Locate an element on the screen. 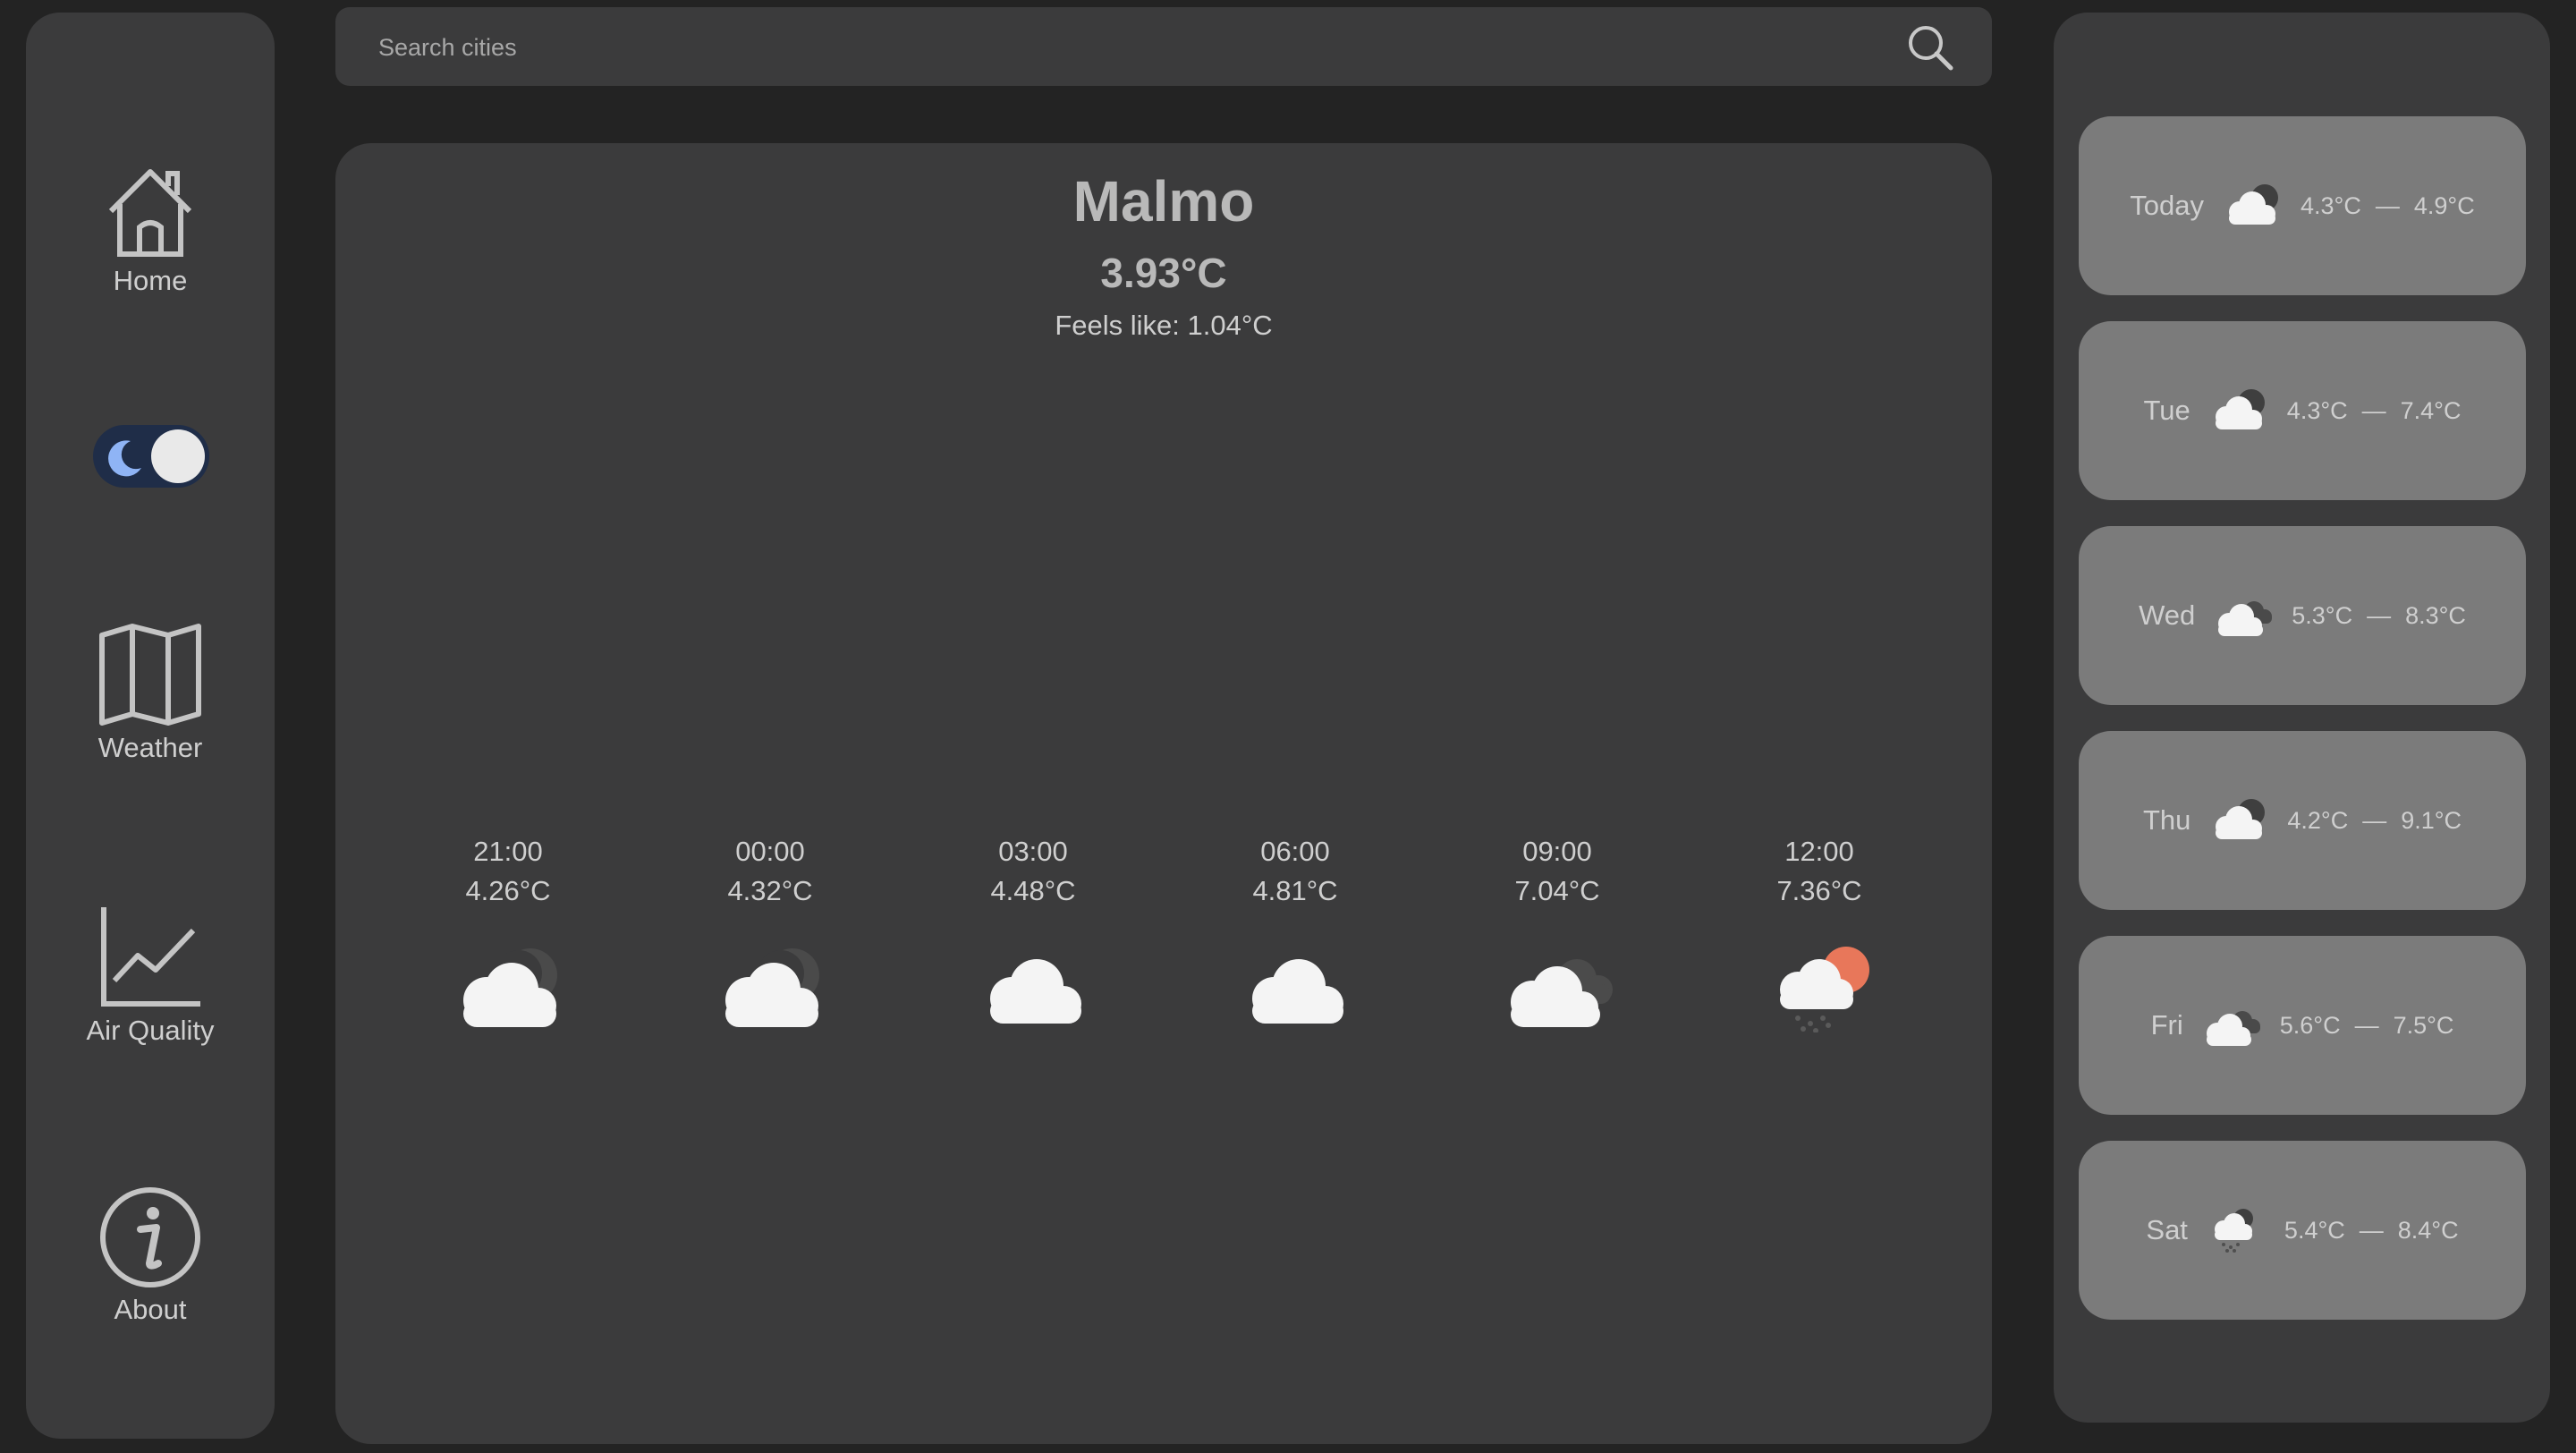 This screenshot has height=1453, width=2576. info-icon is located at coordinates (150, 1237).